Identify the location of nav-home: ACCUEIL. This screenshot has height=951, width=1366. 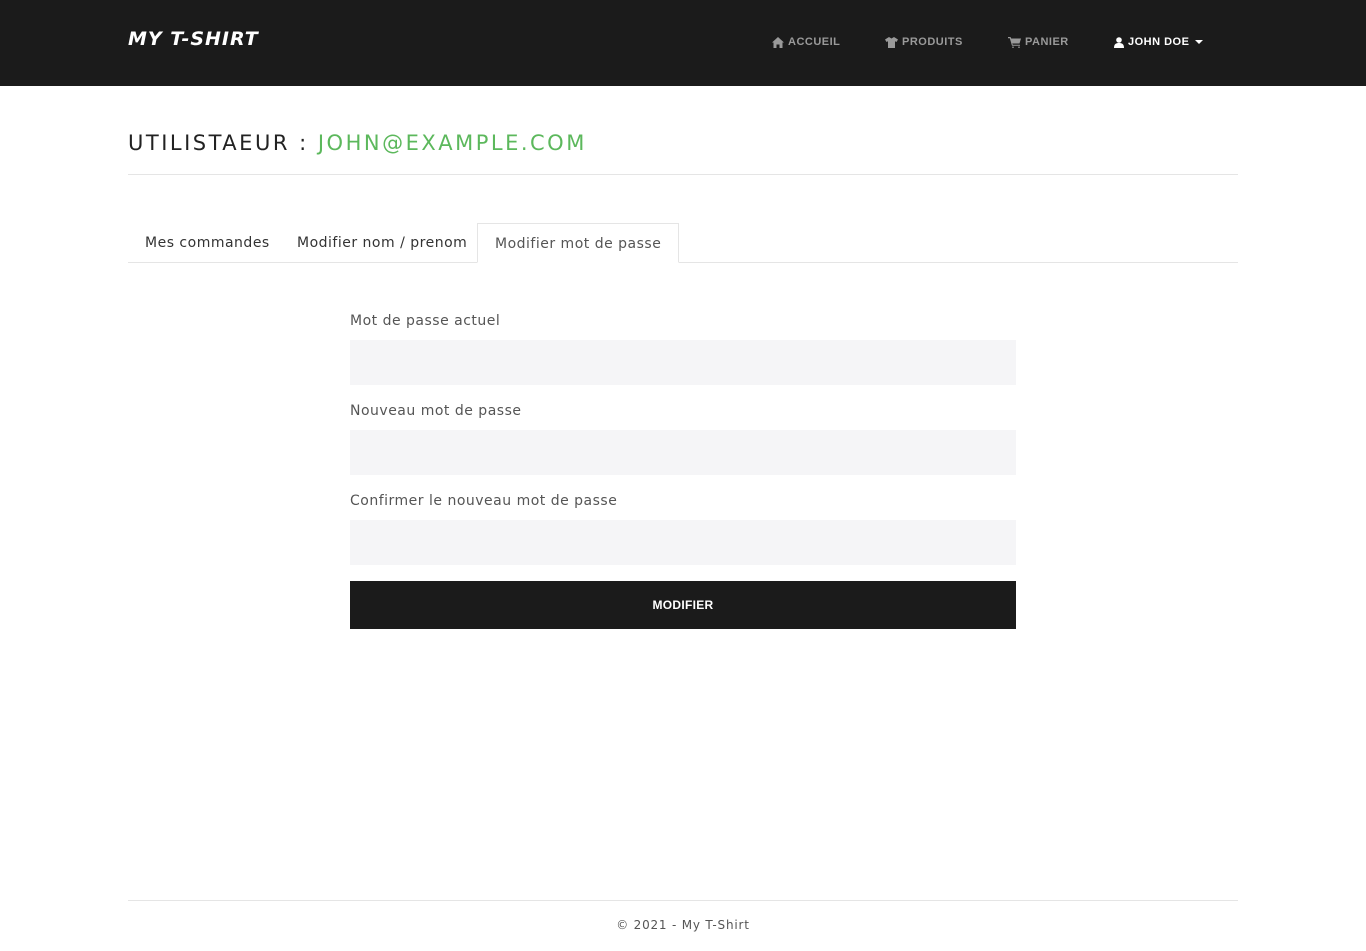
(806, 42).